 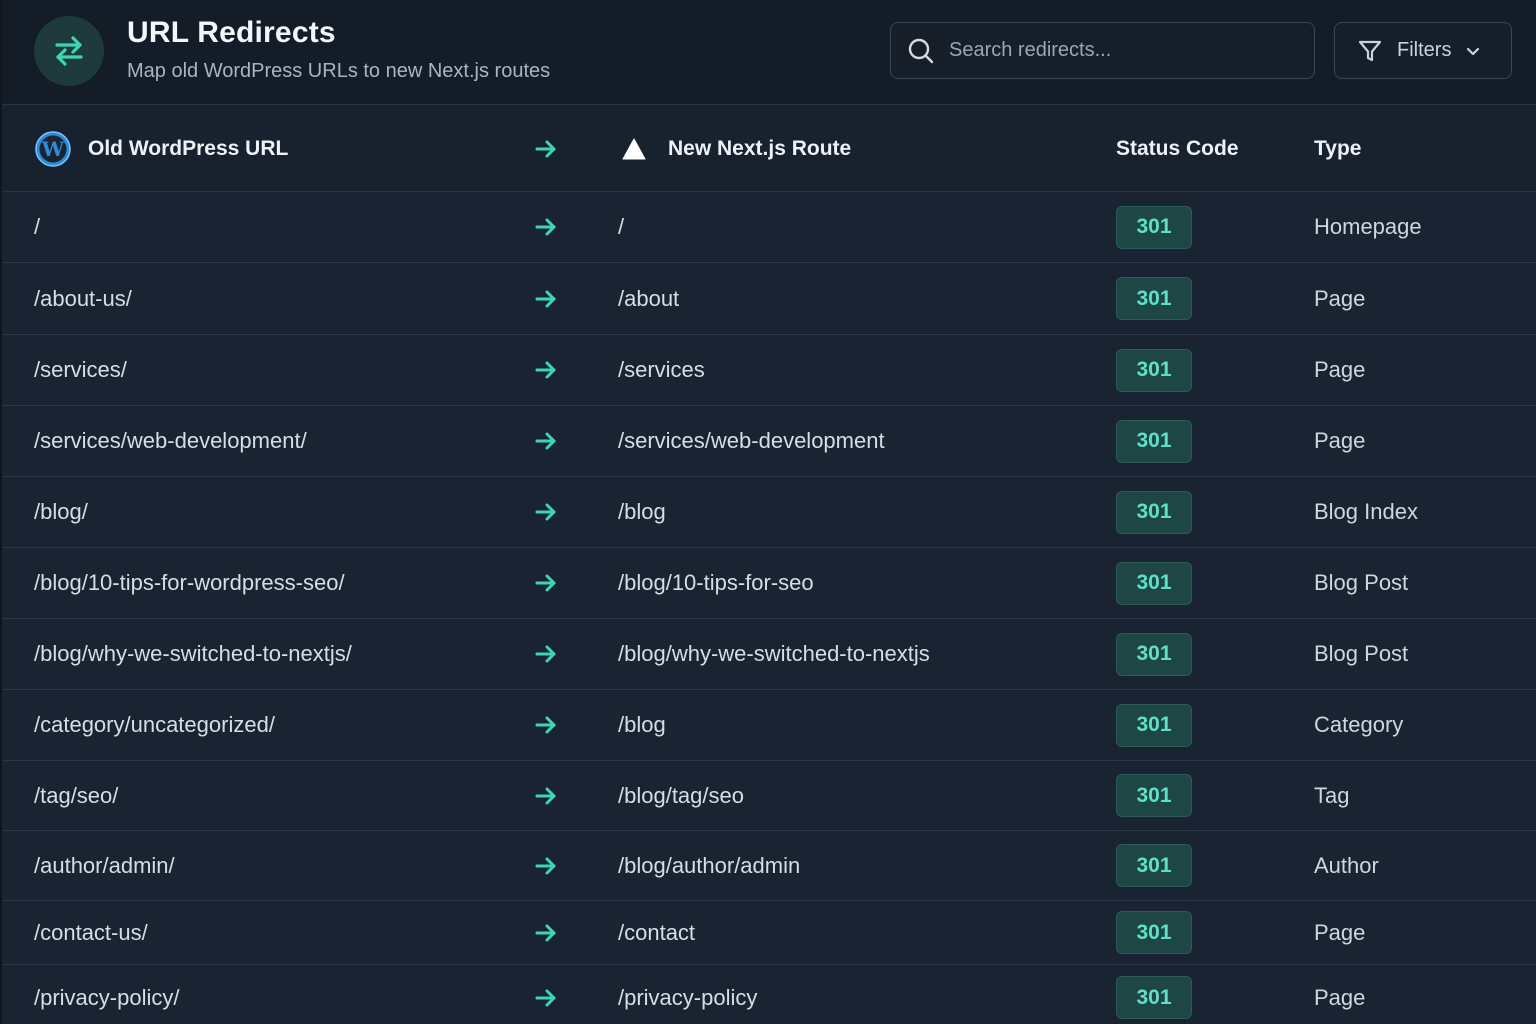 I want to click on search-icon, so click(x=921, y=51).